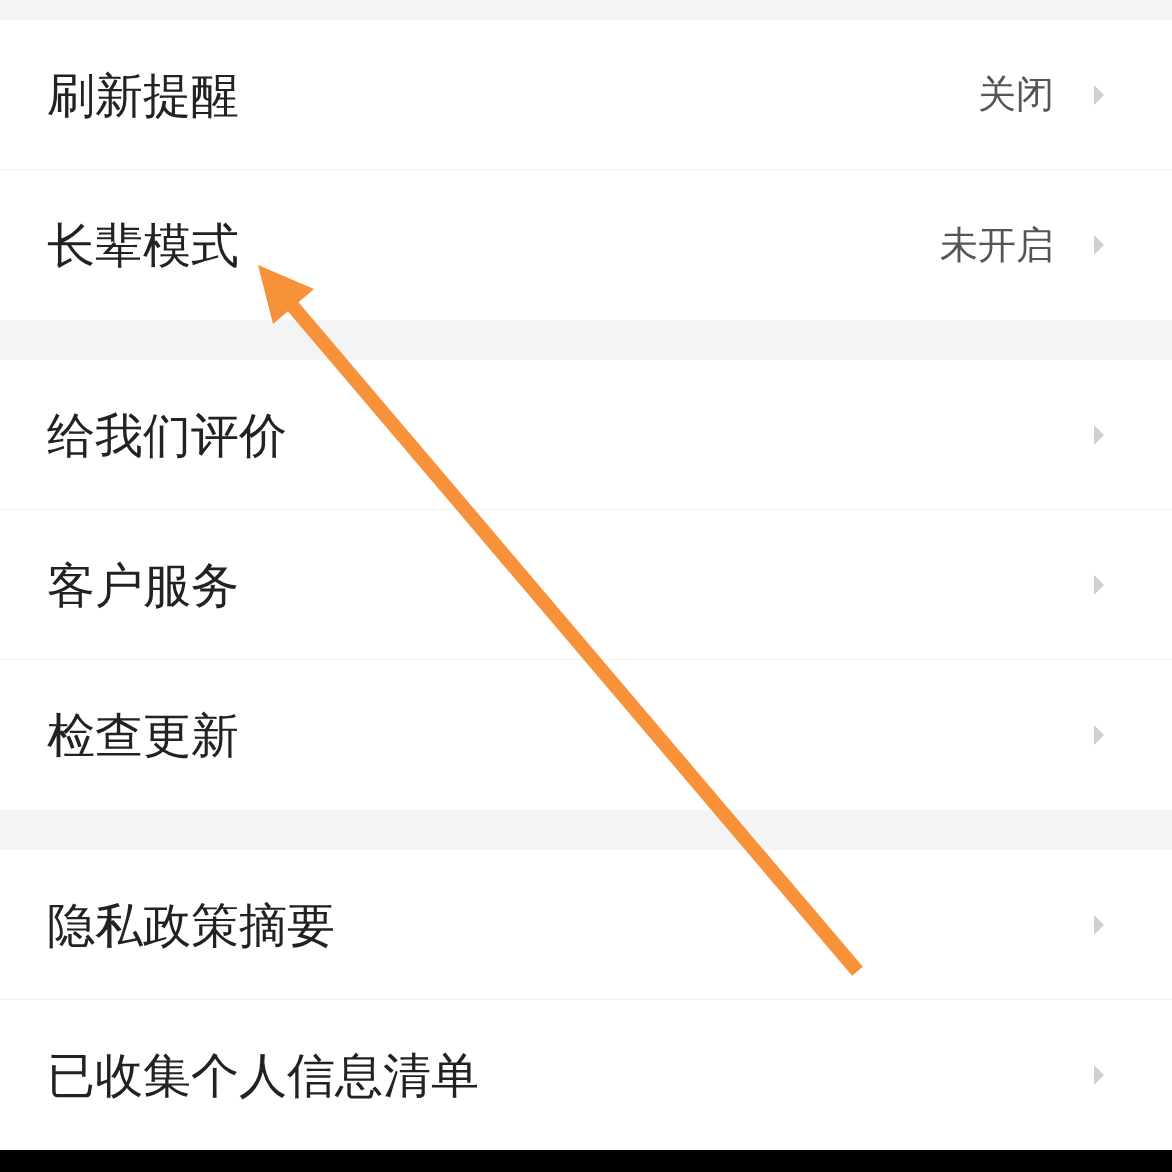 The width and height of the screenshot is (1172, 1172). Describe the element at coordinates (143, 245) in the screenshot. I see `row-label: 长辈模式` at that location.